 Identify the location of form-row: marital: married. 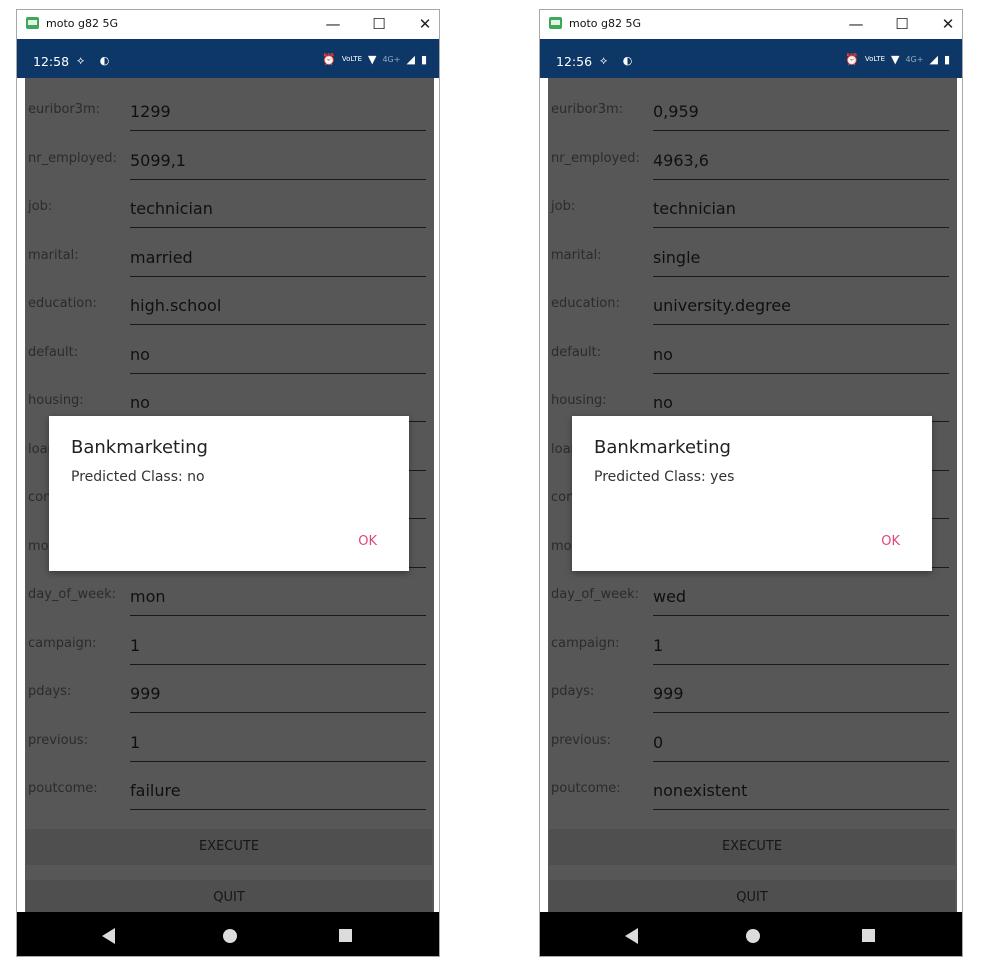
(229, 254).